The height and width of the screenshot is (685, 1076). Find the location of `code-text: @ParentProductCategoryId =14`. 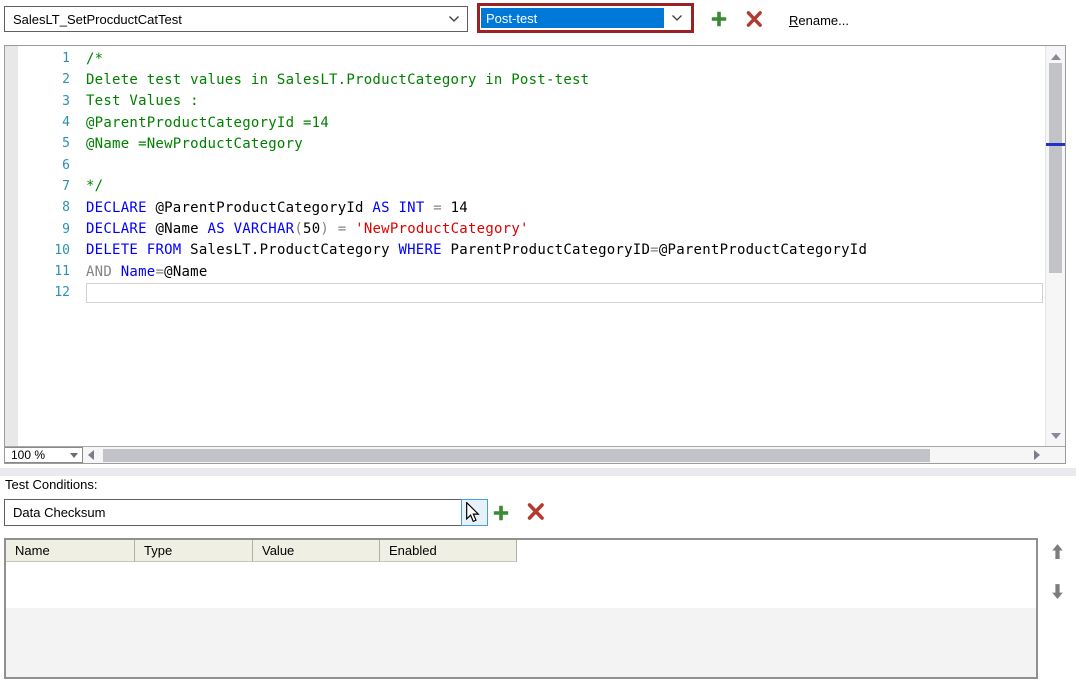

code-text: @ParentProductCategoryId =14 is located at coordinates (564, 123).